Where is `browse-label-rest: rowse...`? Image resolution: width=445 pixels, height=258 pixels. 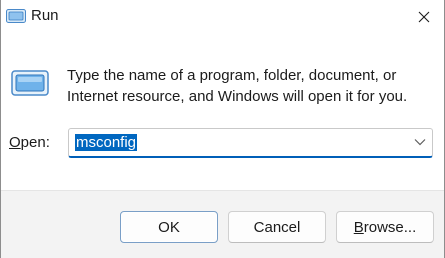
browse-label-rest: rowse... is located at coordinates (390, 227).